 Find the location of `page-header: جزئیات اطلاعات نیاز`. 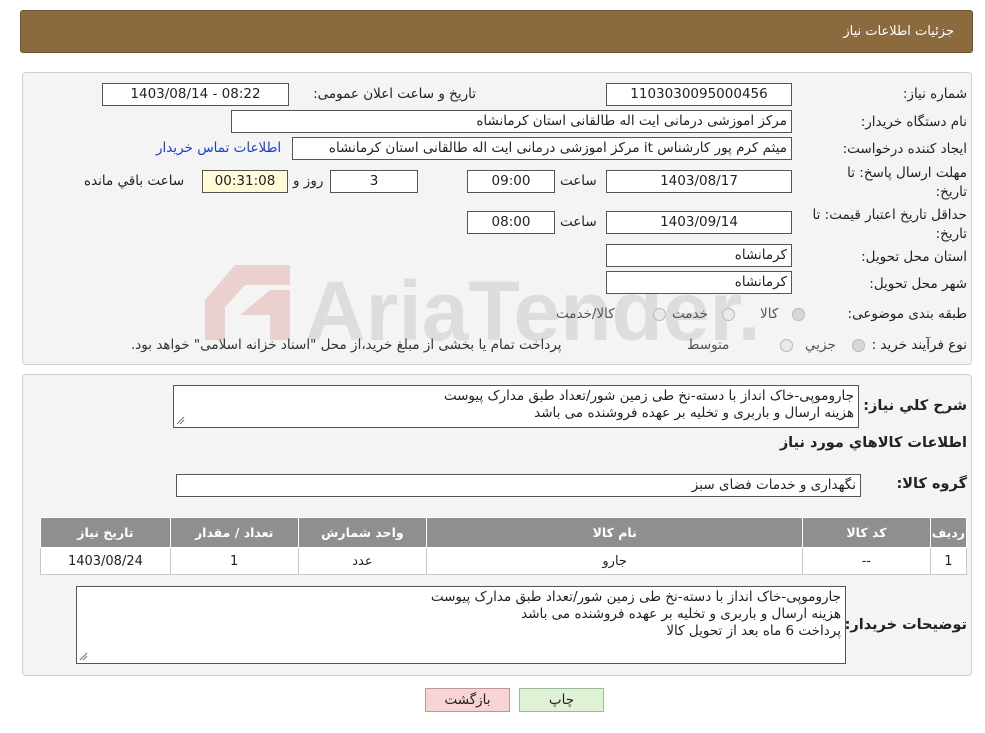

page-header: جزئیات اطلاعات نیاز is located at coordinates (496, 31).